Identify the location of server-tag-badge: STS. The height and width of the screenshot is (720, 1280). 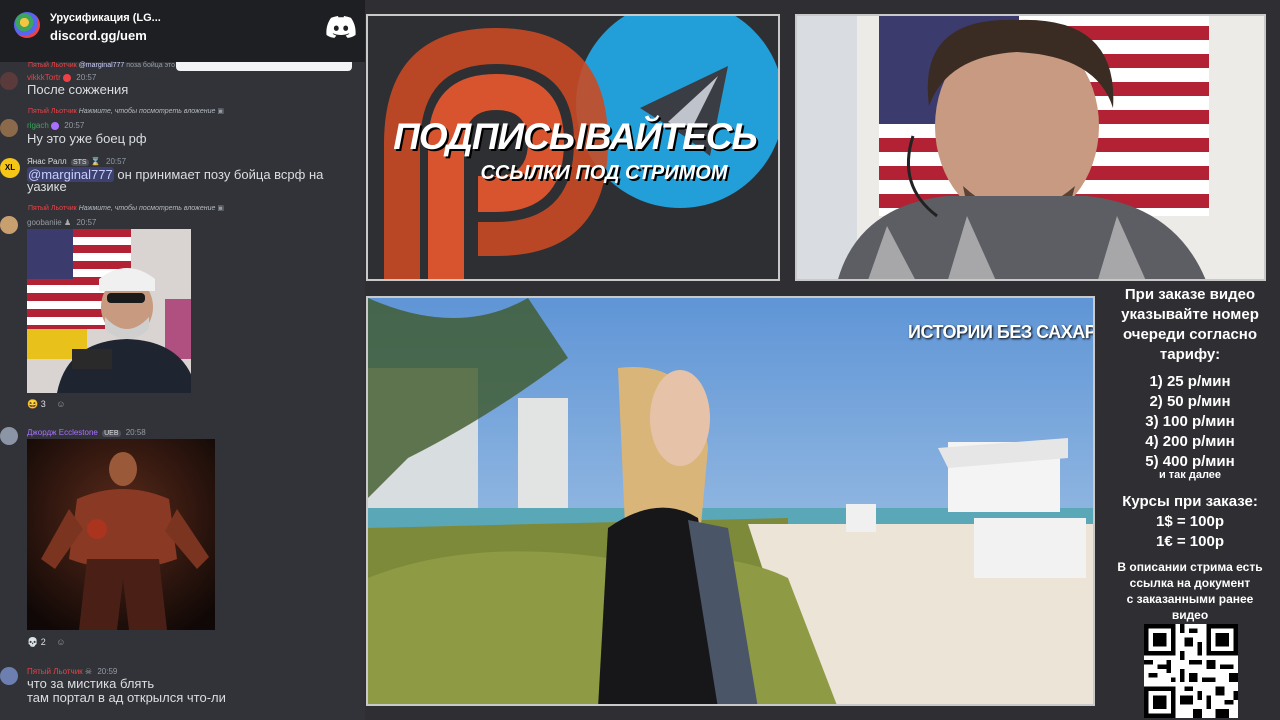
(79, 162).